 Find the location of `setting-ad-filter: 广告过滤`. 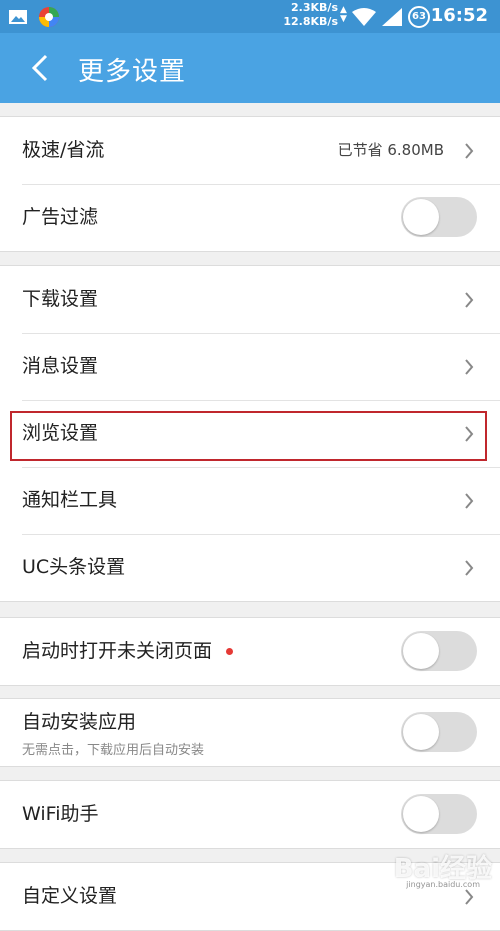

setting-ad-filter: 广告过滤 is located at coordinates (250, 217).